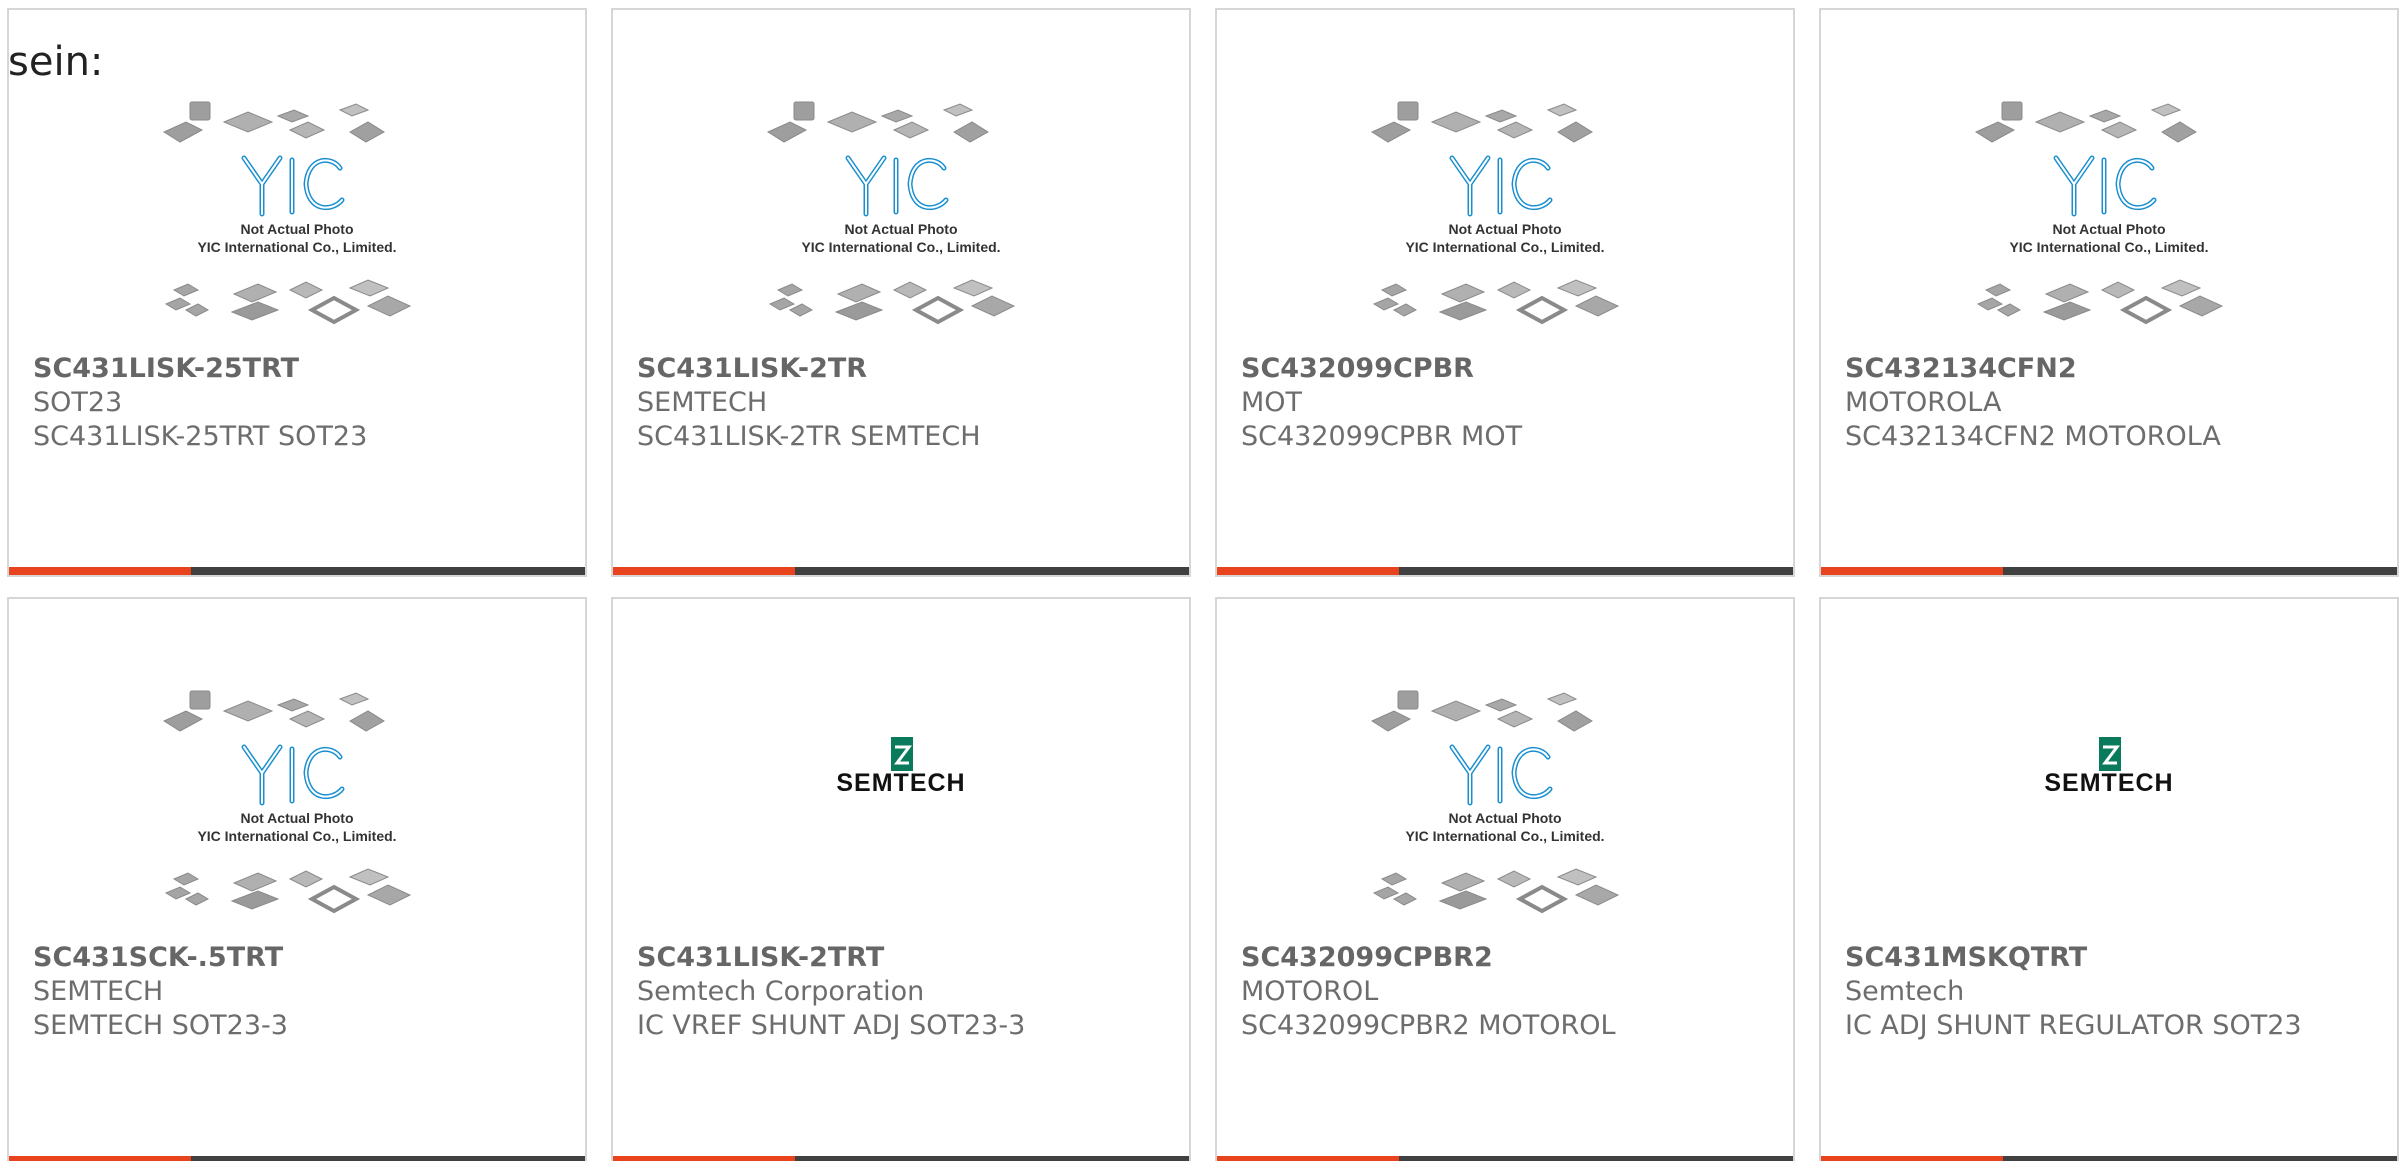 This screenshot has height=1161, width=2407. What do you see at coordinates (1507, 403) in the screenshot?
I see `product-info: SC432099CPBR MOT SC432099CPBR MOT` at bounding box center [1507, 403].